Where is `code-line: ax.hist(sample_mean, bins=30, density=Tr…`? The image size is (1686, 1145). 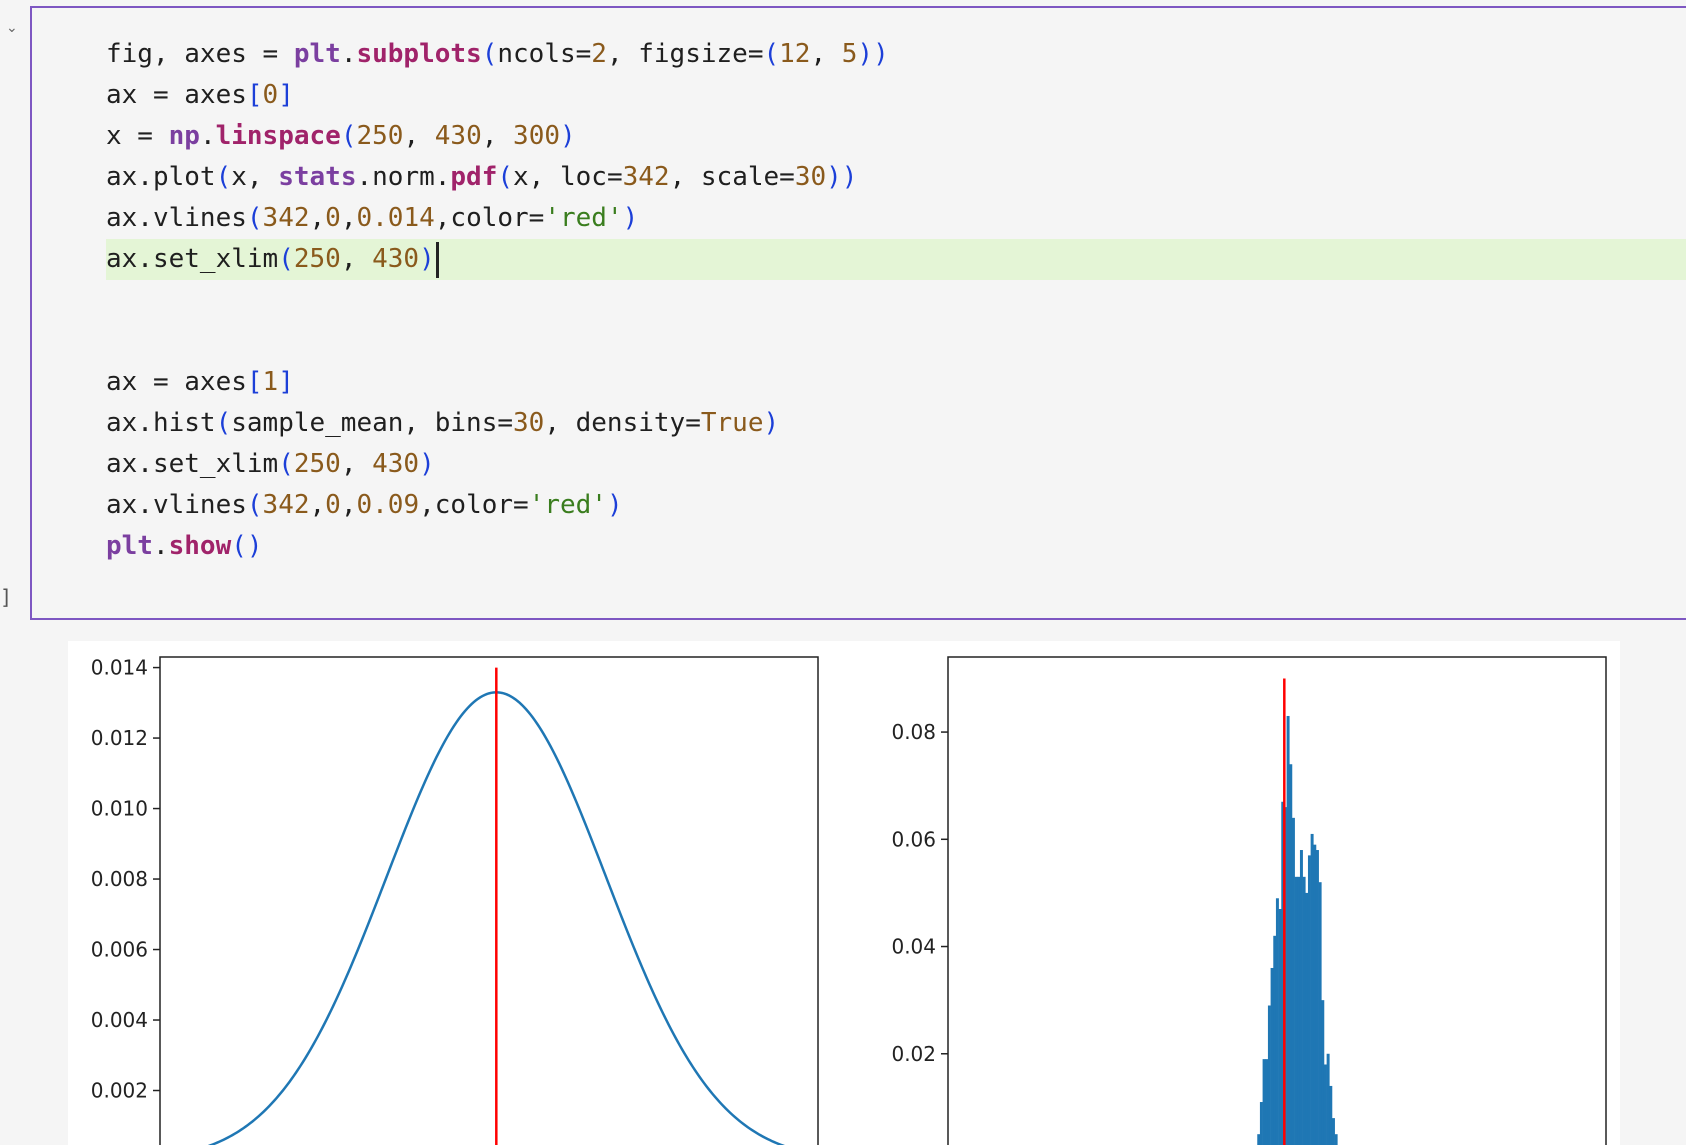 code-line: ax.hist(sample_mean, bins=30, density=Tr… is located at coordinates (896, 423).